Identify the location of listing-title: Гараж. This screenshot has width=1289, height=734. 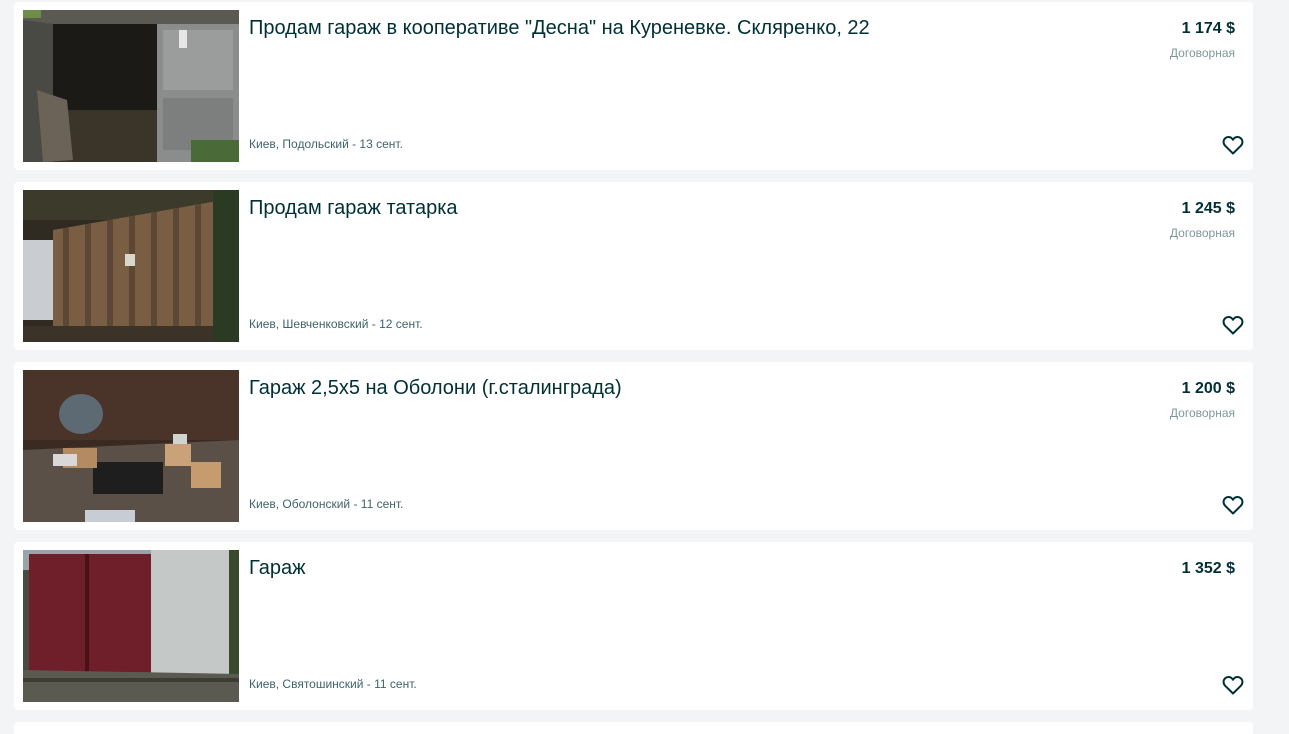
(689, 568).